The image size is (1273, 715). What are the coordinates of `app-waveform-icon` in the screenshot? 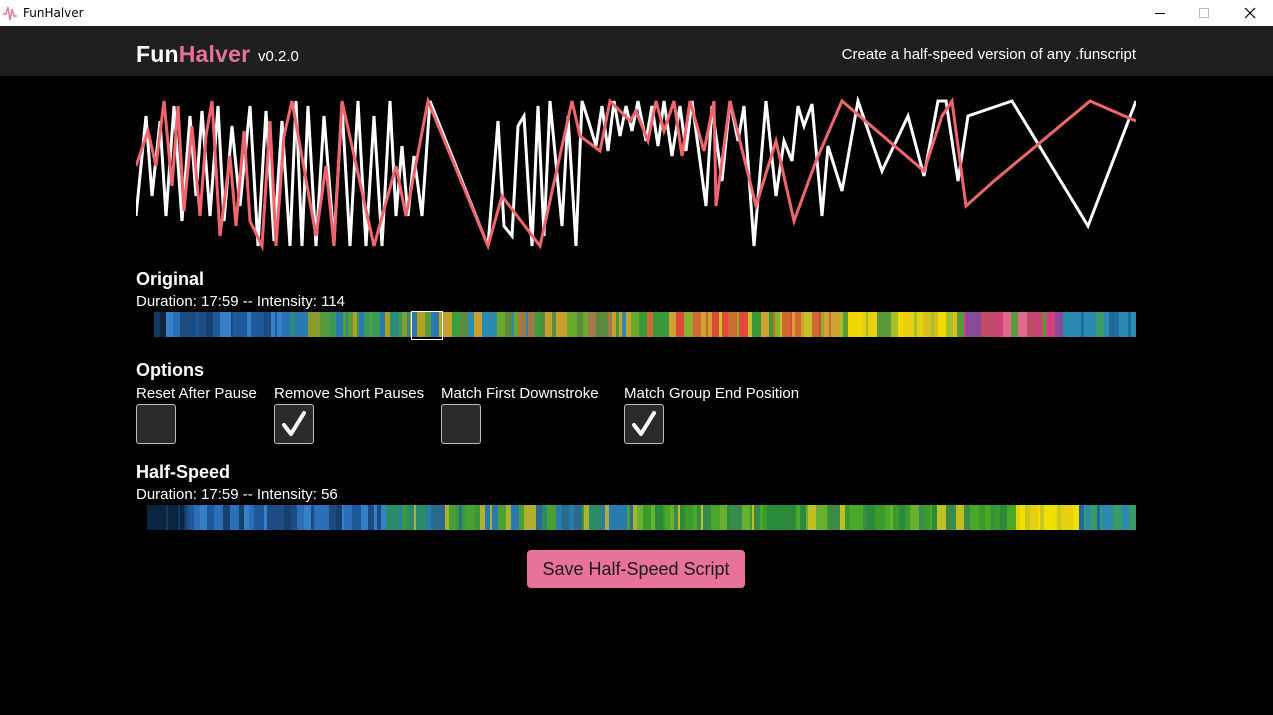 It's located at (10, 13).